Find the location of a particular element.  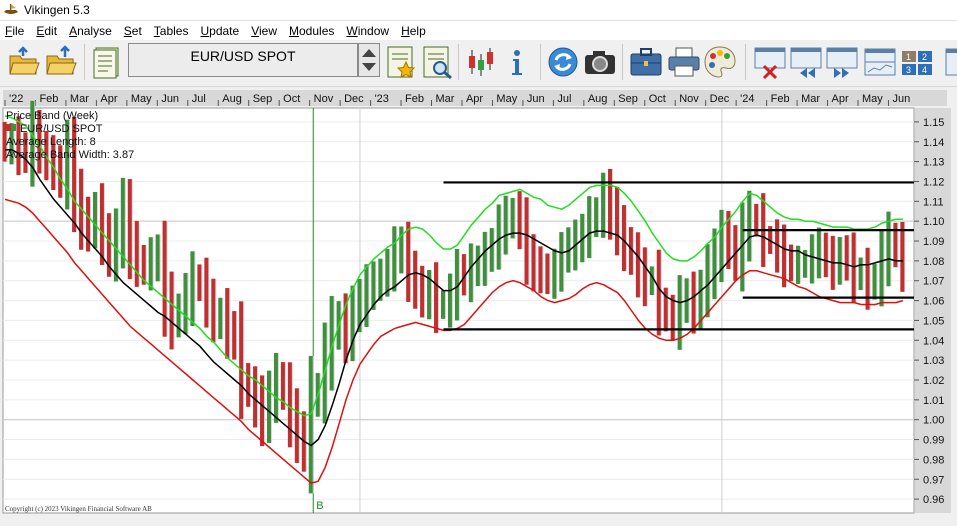

menu-window: Window is located at coordinates (368, 31).